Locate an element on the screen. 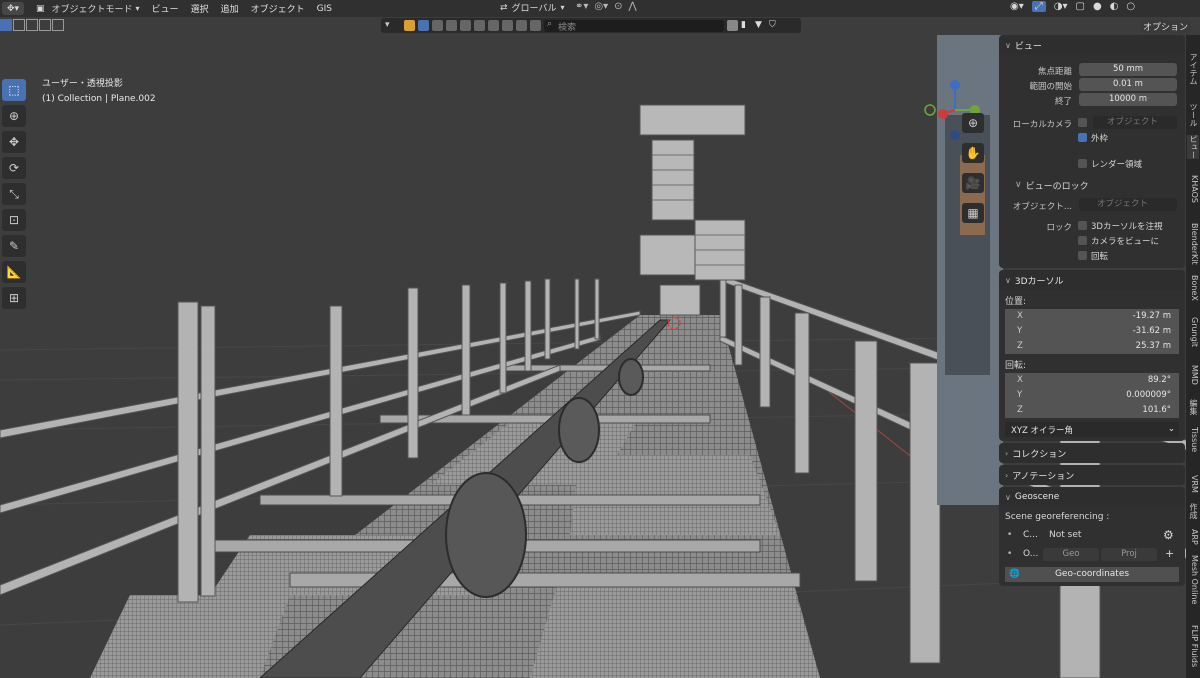 The image size is (1200, 678). hand-pan-icon: ✋ is located at coordinates (973, 153).